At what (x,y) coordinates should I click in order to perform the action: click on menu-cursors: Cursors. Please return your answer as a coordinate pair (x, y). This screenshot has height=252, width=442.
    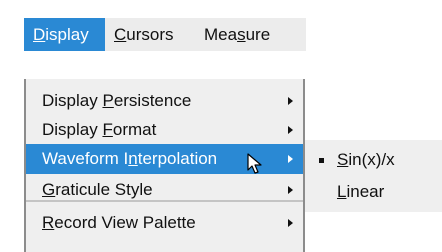
    Looking at the image, I should click on (144, 34).